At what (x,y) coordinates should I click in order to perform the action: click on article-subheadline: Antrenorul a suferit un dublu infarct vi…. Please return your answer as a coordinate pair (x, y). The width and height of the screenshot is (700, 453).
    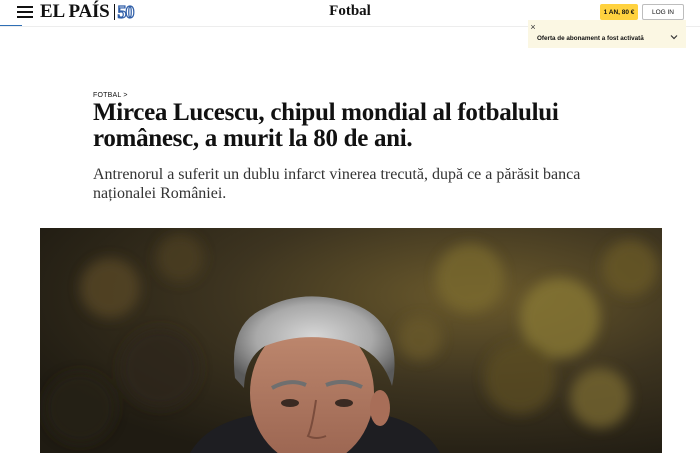
    Looking at the image, I should click on (337, 184).